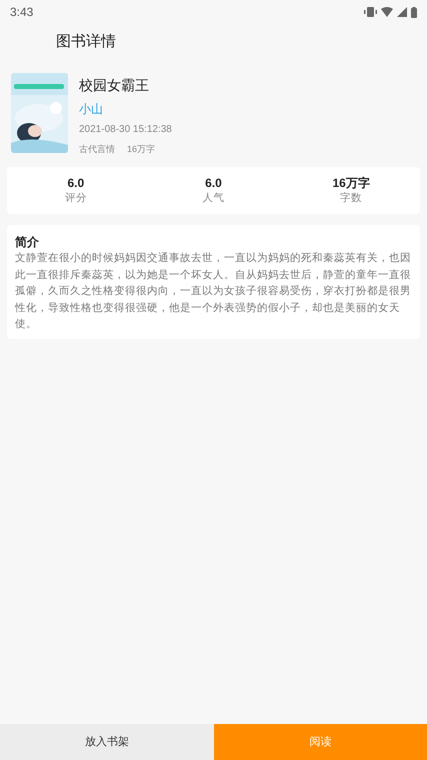 The height and width of the screenshot is (760, 427). Describe the element at coordinates (107, 742) in the screenshot. I see `add-to-shelf-button: 放入书架` at that location.